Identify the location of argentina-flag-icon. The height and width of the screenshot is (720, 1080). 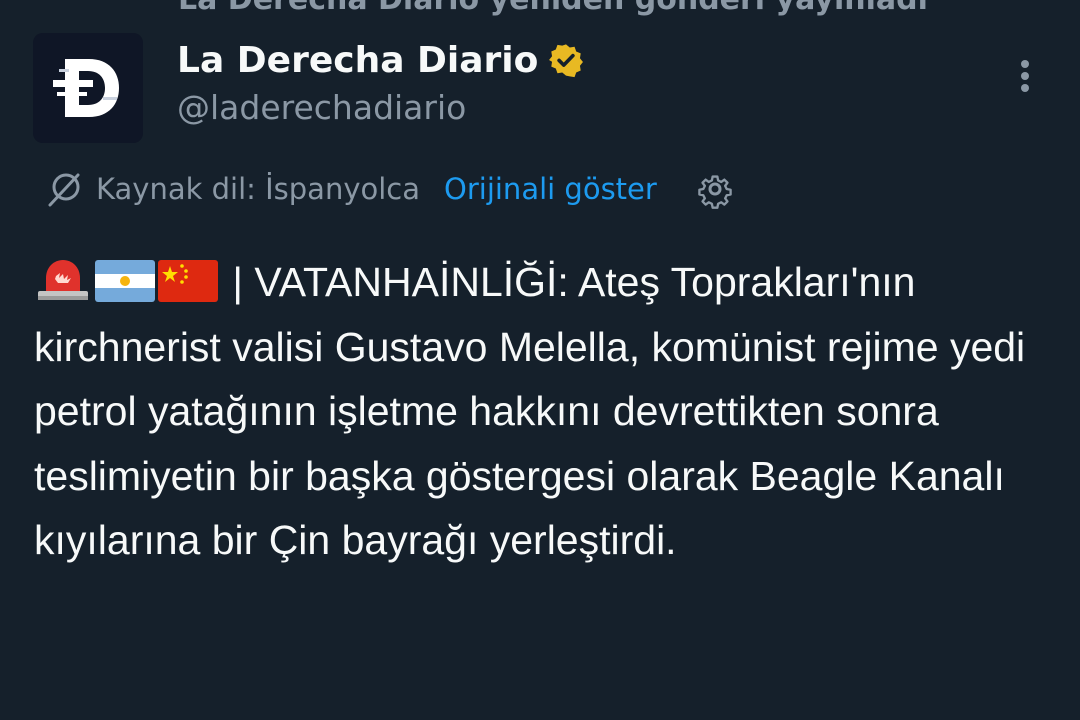
(125, 281).